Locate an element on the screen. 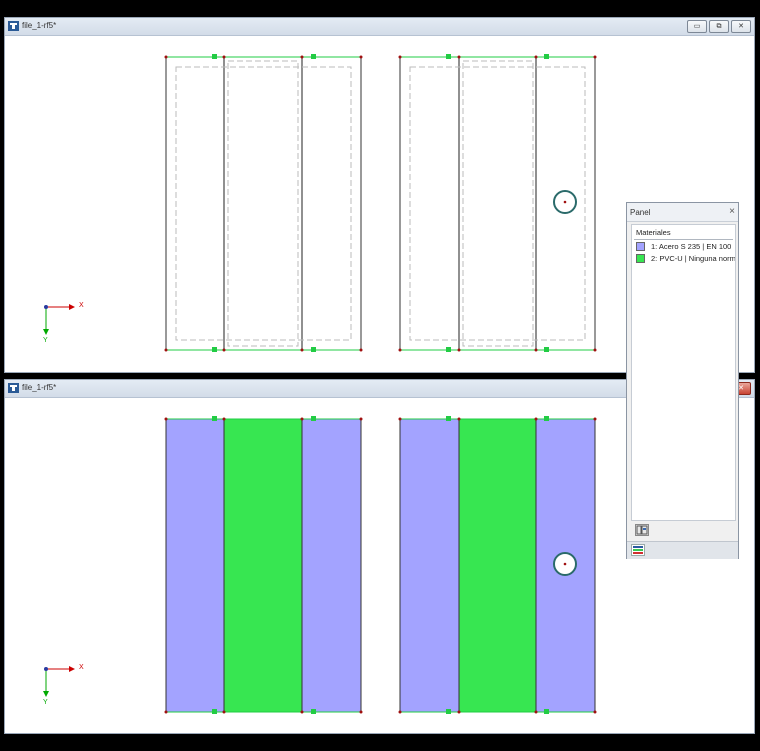 The height and width of the screenshot is (751, 760). minimize-button: ▭ is located at coordinates (697, 26).